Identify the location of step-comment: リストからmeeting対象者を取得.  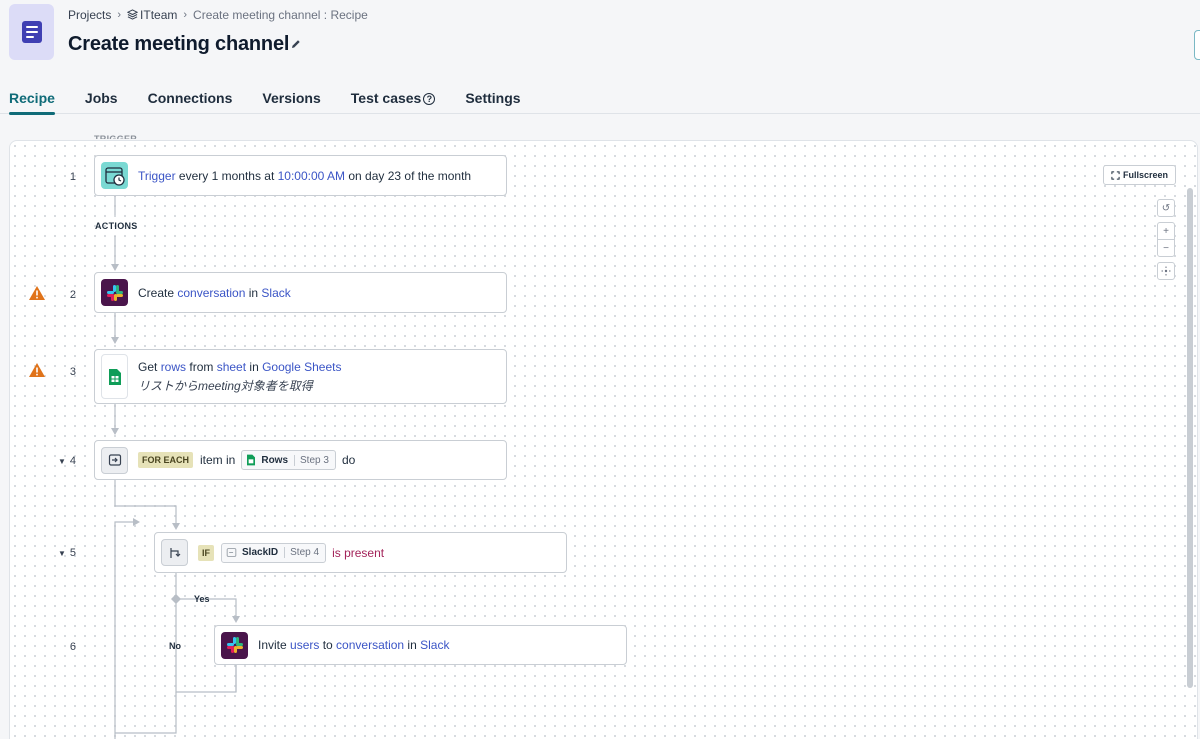
(225, 385).